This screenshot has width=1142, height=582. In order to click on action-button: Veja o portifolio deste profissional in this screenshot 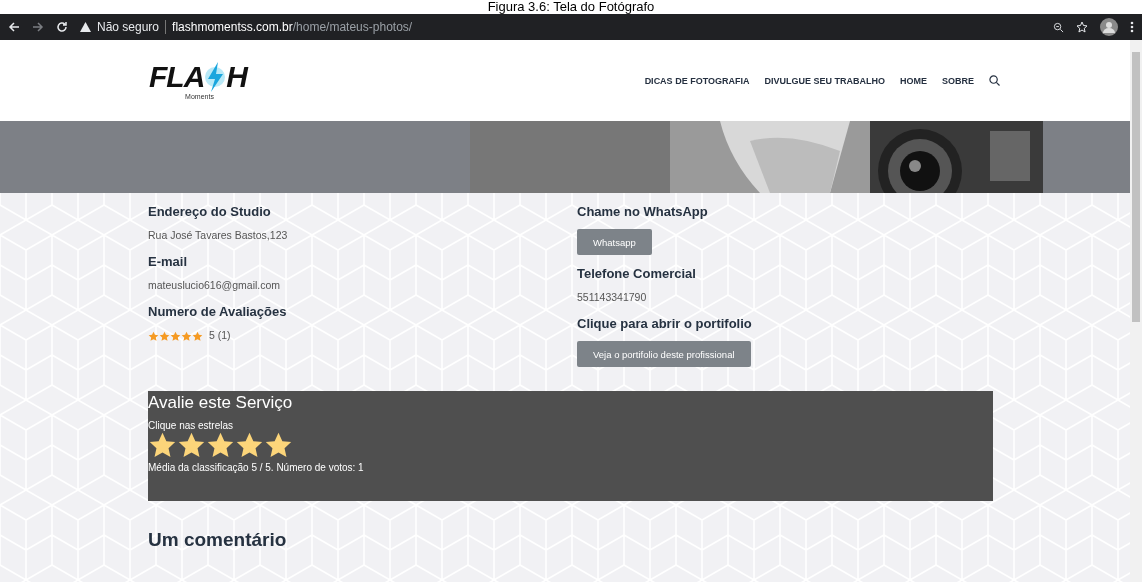, I will do `click(664, 354)`.